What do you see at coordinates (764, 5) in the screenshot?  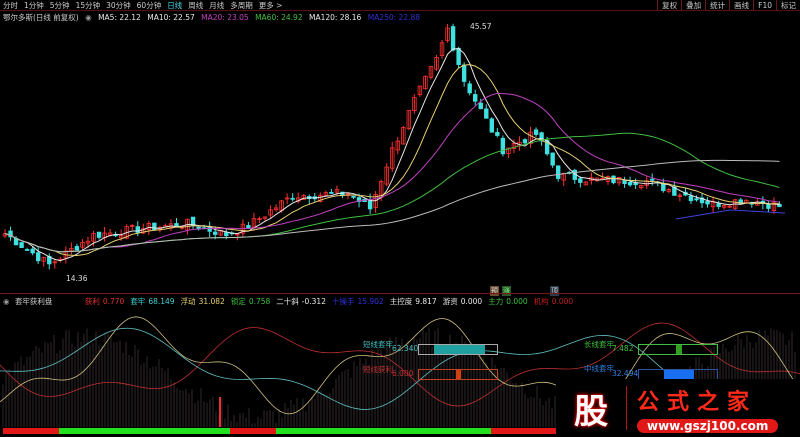 I see `toolbar-button: F10` at bounding box center [764, 5].